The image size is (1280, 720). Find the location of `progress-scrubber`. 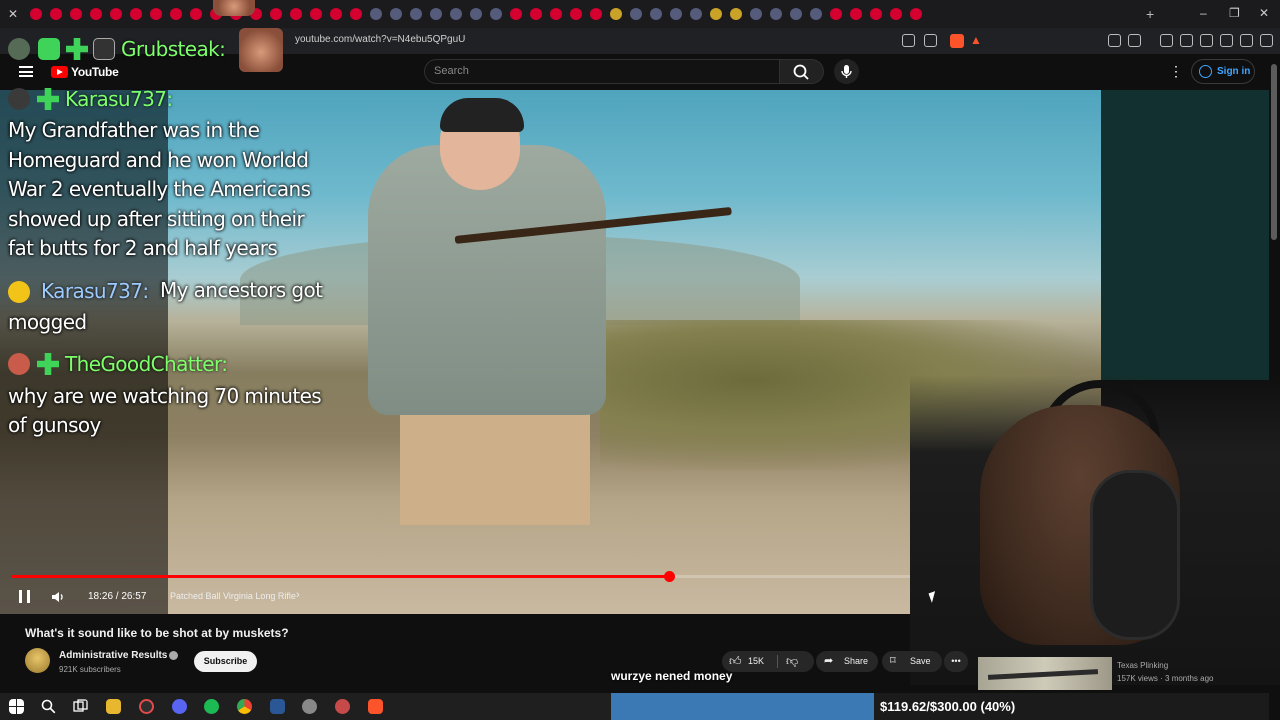

progress-scrubber is located at coordinates (669, 576).